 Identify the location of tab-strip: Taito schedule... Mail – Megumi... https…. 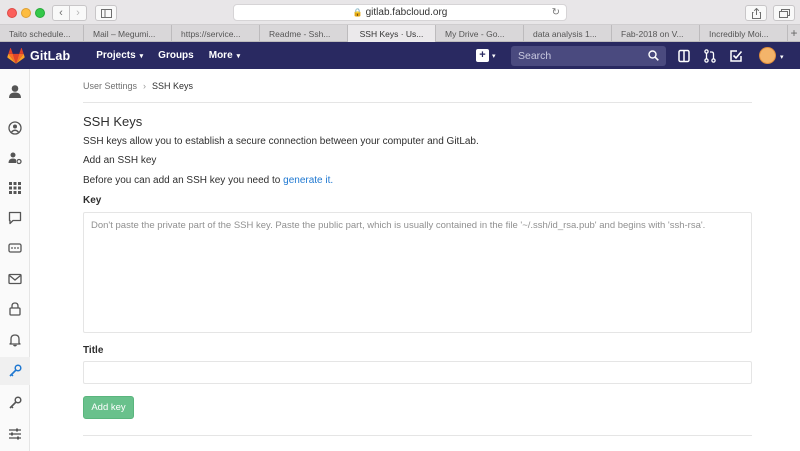
(400, 33).